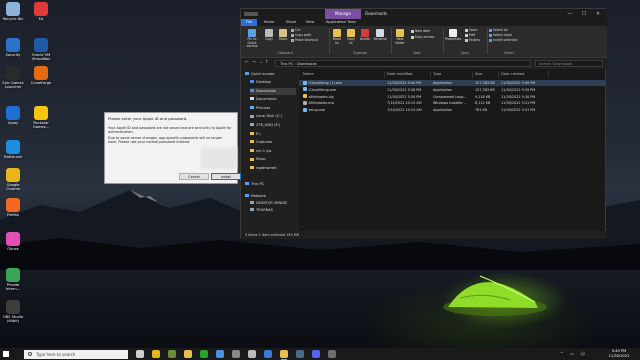 The width and height of the screenshot is (640, 360). Describe the element at coordinates (400, 37) in the screenshot. I see `new-folder-button: New folder` at that location.